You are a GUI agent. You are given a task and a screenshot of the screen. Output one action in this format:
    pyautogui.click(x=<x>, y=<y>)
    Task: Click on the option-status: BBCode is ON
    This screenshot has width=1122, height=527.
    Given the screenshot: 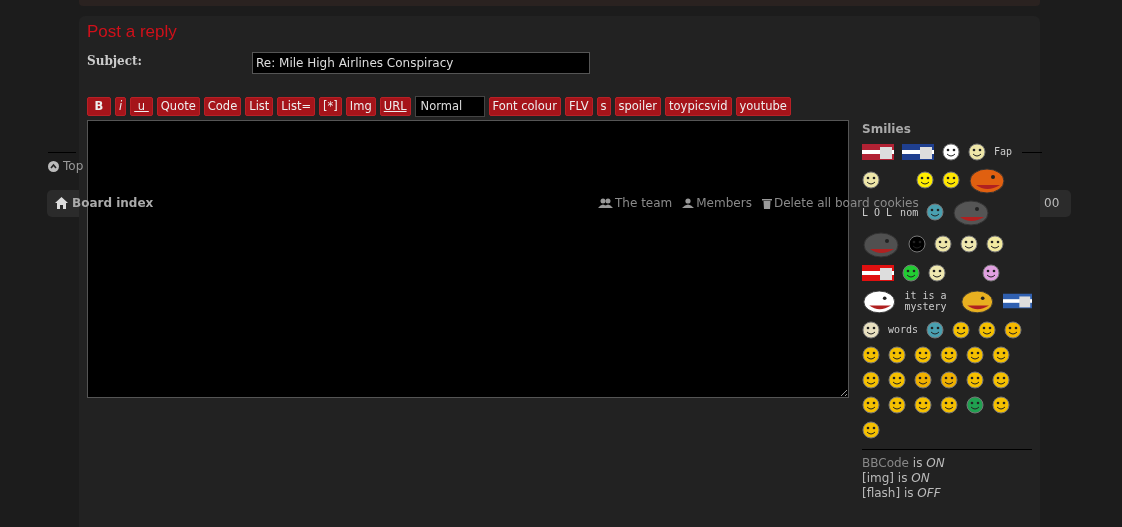 What is the action you would take?
    pyautogui.click(x=903, y=463)
    